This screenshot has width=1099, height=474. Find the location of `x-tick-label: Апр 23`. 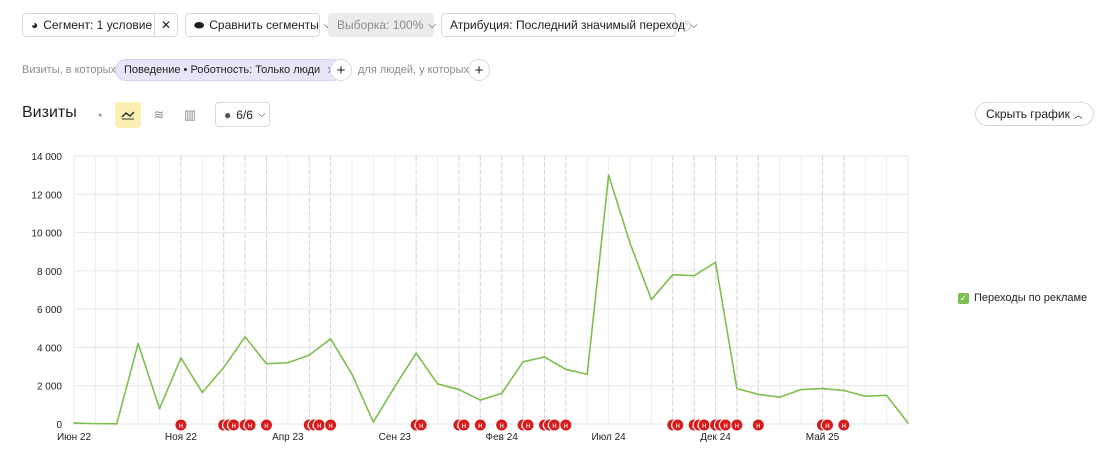

x-tick-label: Апр 23 is located at coordinates (288, 437).